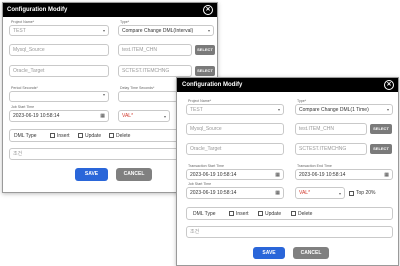 This screenshot has width=400, height=266. I want to click on type-select: Compare Change DML(1 Time) ▾, so click(344, 109).